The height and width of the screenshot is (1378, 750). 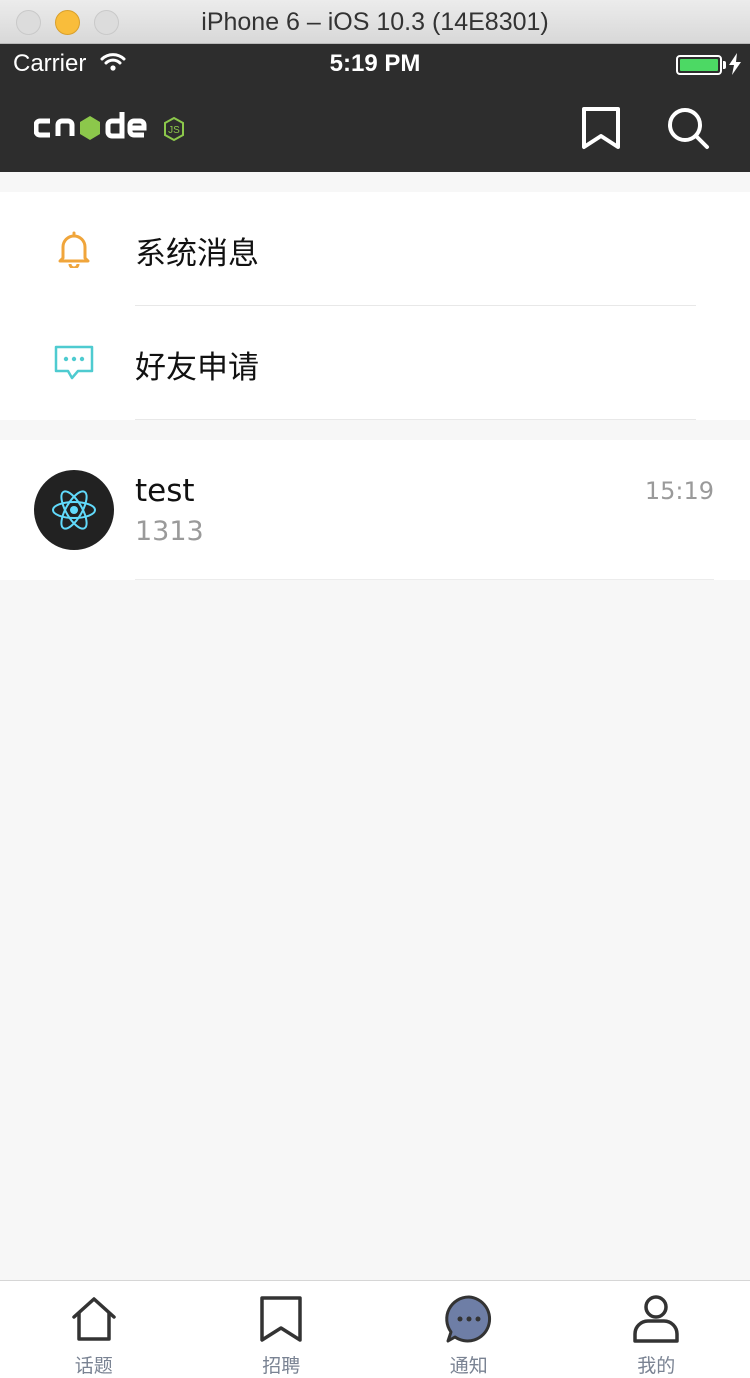 What do you see at coordinates (375, 363) in the screenshot?
I see `friend-requests-row: 好友申请` at bounding box center [375, 363].